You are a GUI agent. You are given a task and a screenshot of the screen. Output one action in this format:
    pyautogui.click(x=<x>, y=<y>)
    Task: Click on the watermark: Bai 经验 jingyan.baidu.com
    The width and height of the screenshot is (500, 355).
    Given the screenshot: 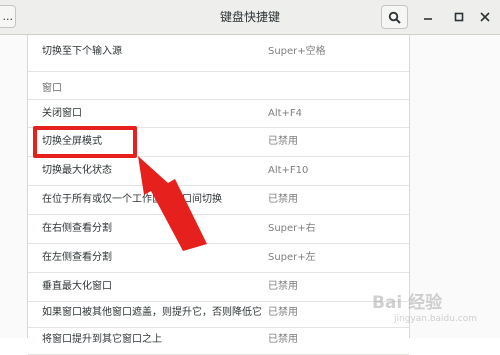 What is the action you would take?
    pyautogui.click(x=436, y=311)
    